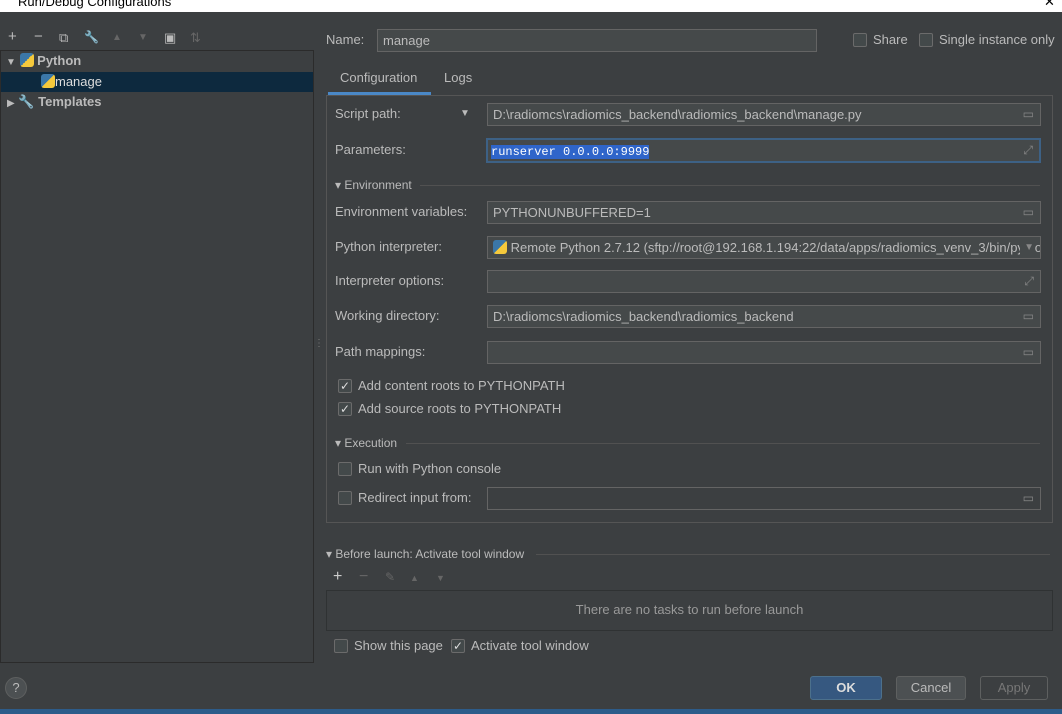 This screenshot has height=714, width=1062. What do you see at coordinates (157, 102) in the screenshot?
I see `tree-item-templates: ▶ 🔧 Templates` at bounding box center [157, 102].